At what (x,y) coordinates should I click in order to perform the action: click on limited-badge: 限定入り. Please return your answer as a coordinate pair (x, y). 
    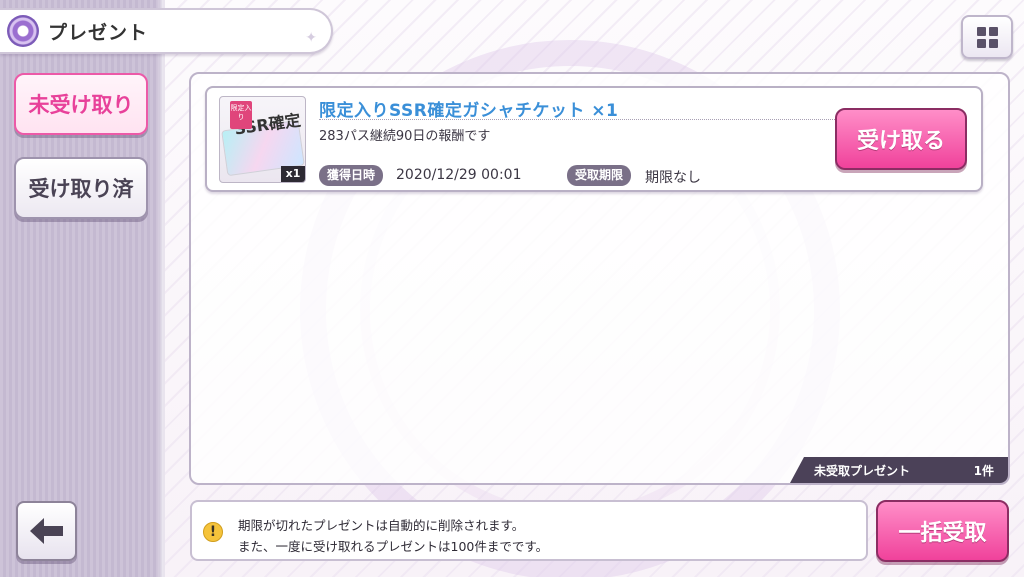
    Looking at the image, I should click on (241, 115).